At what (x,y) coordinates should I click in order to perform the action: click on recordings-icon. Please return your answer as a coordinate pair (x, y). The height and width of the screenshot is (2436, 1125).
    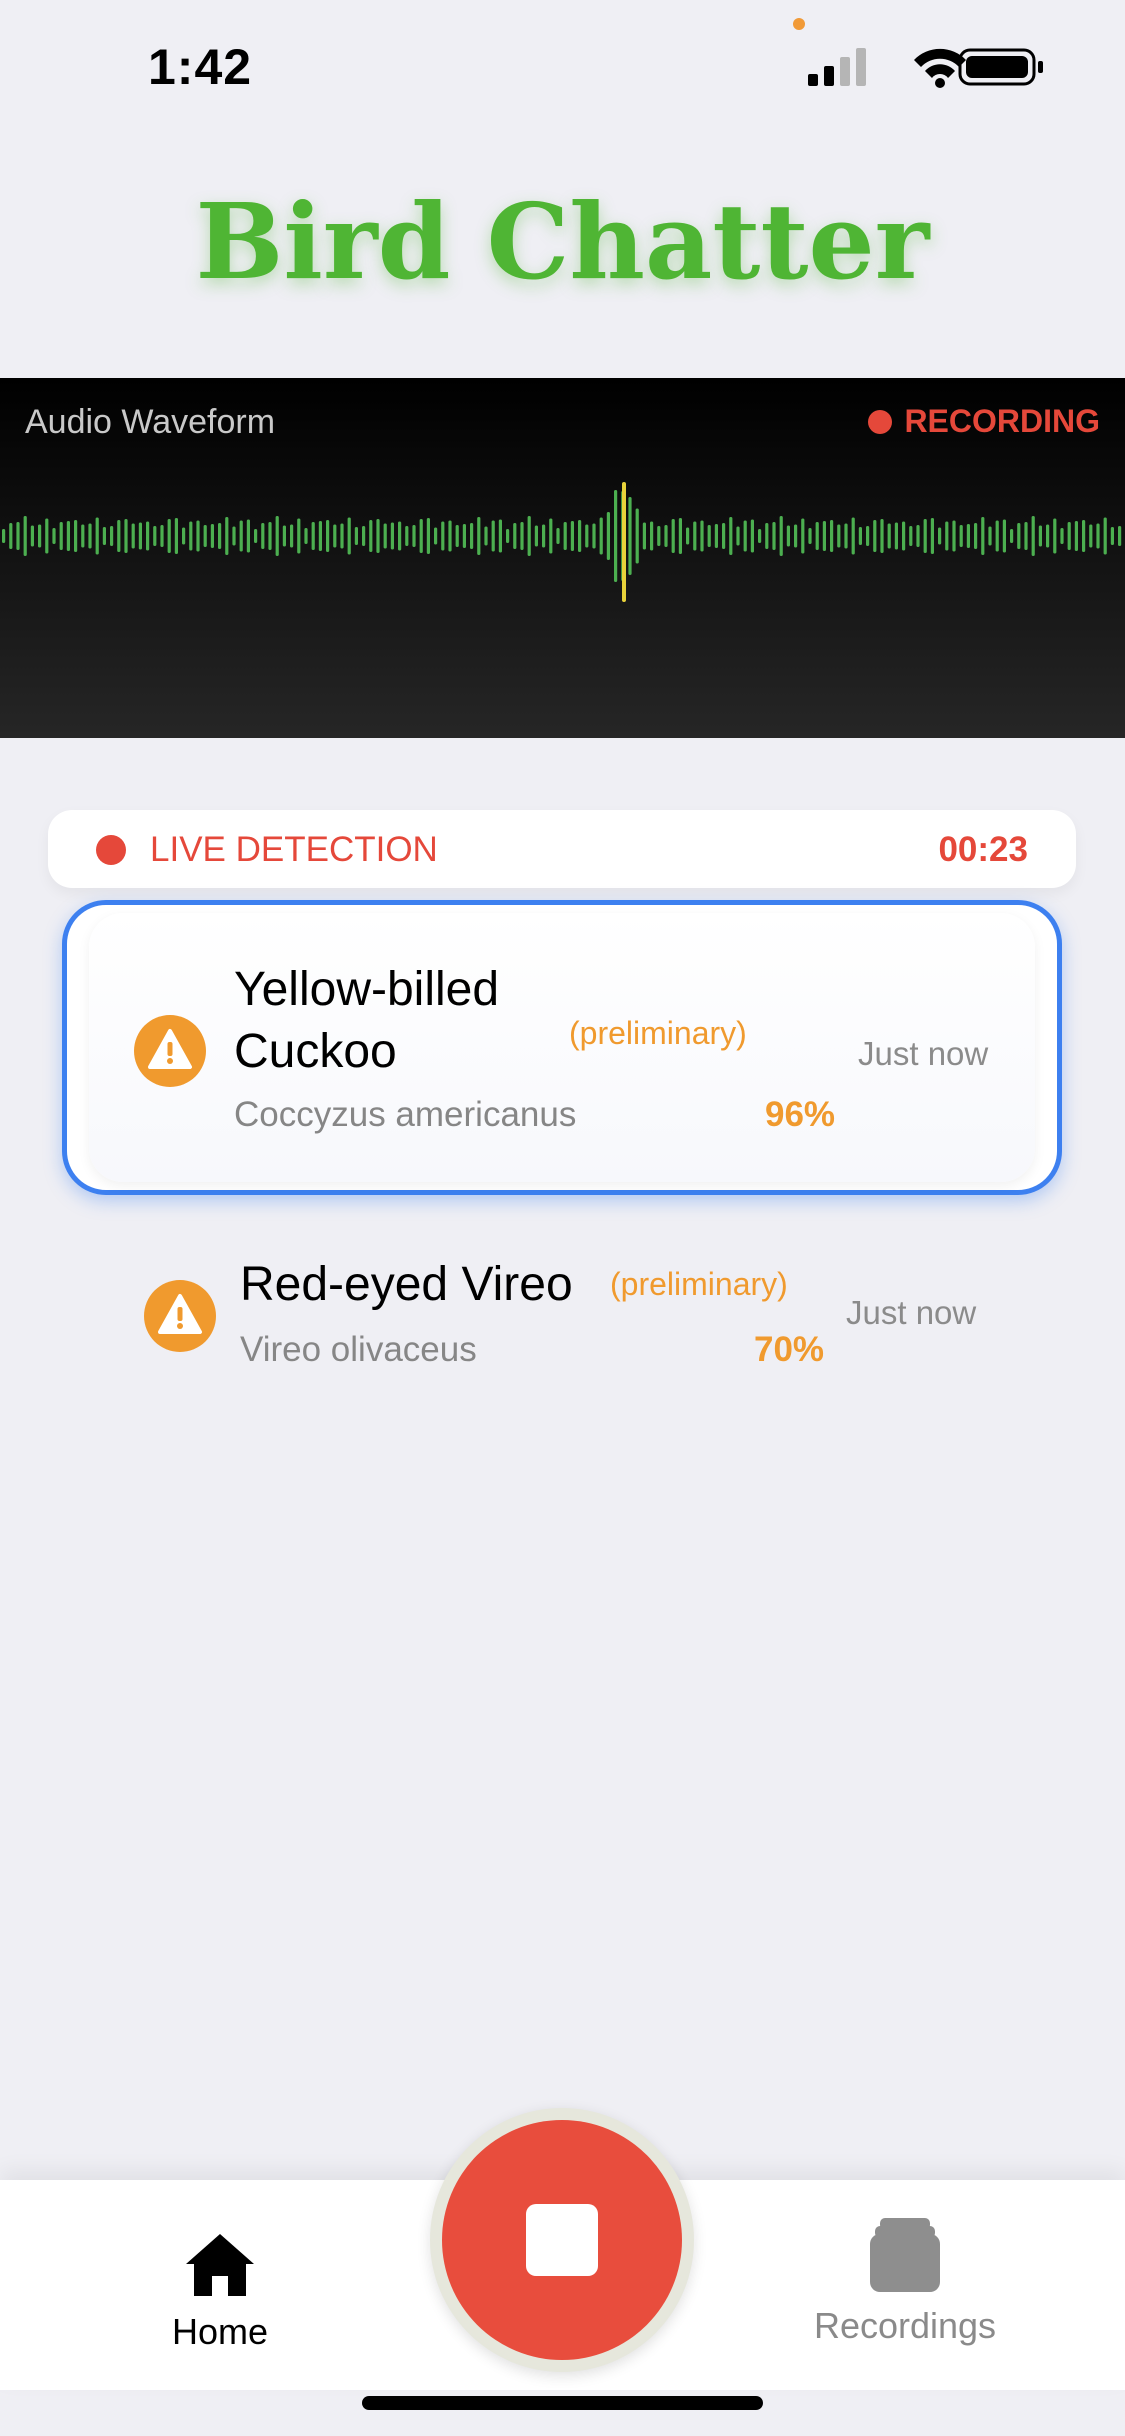
    Looking at the image, I should click on (905, 2255).